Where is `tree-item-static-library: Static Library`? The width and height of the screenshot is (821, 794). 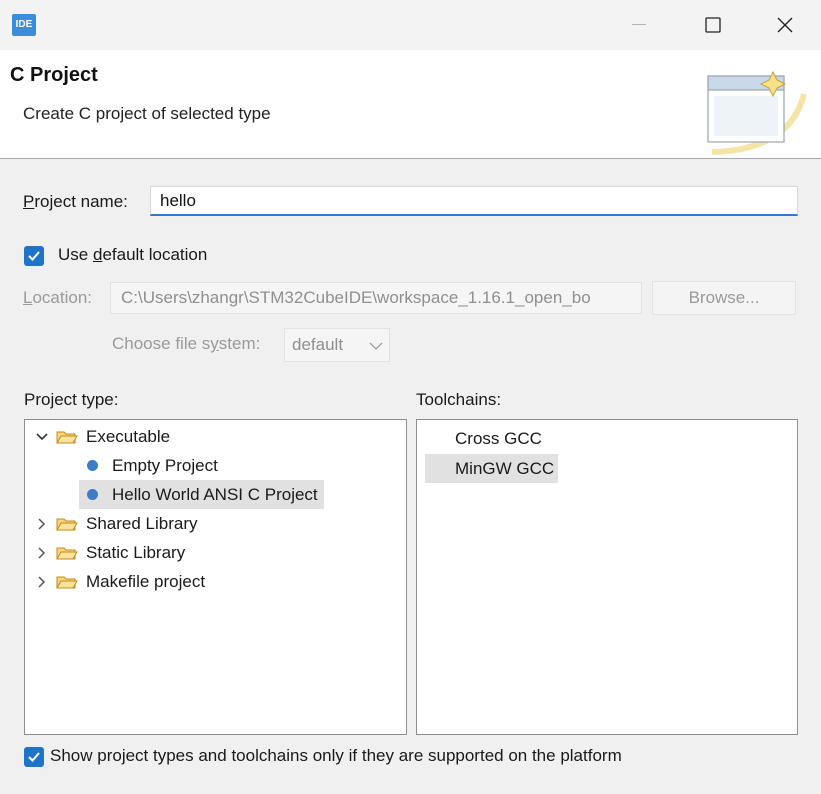
tree-item-static-library: Static Library is located at coordinates (109, 552).